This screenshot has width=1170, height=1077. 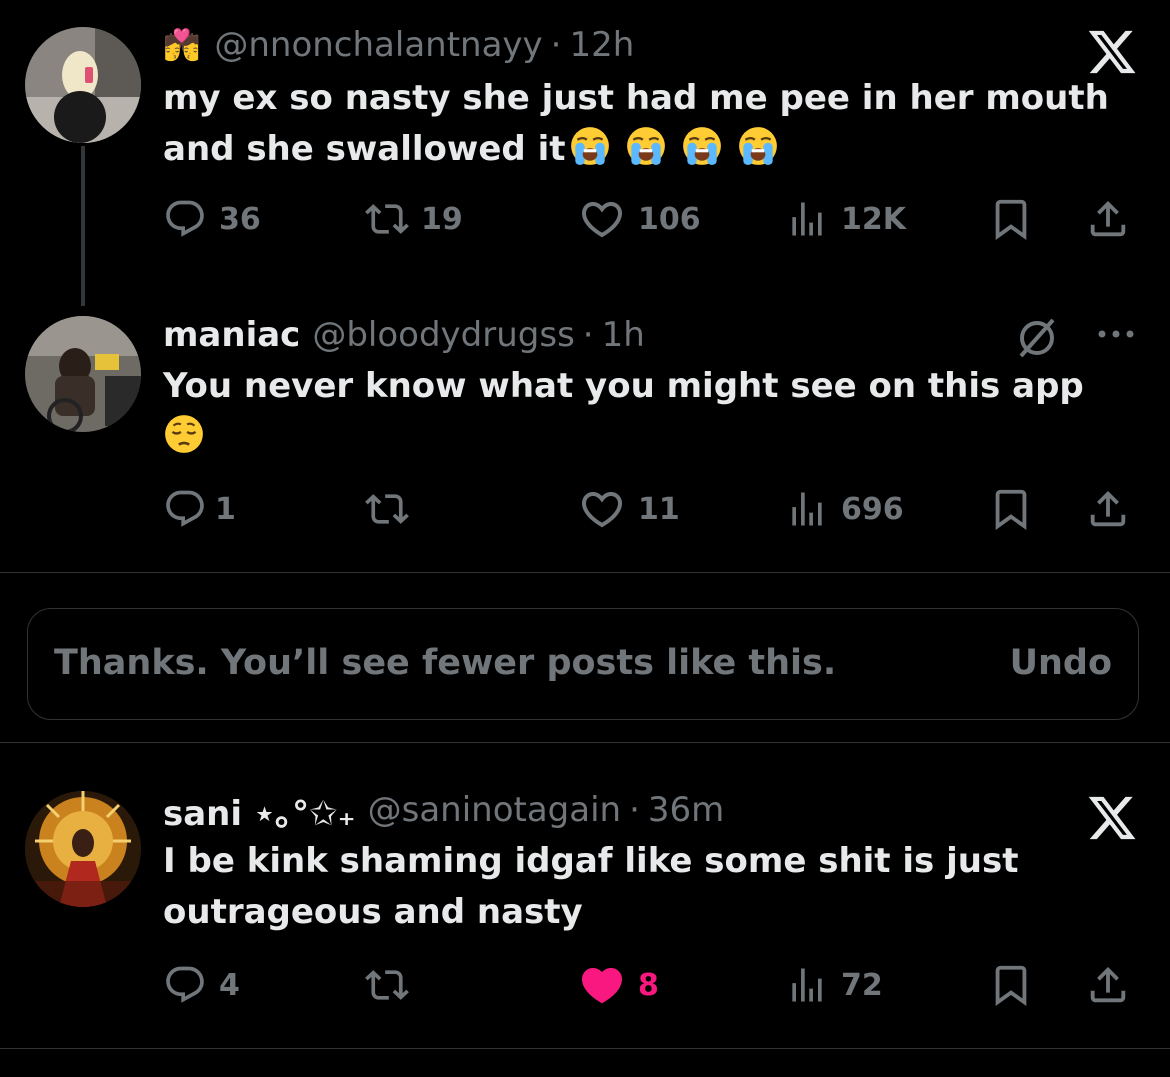 I want to click on display-name: maniac, so click(x=231, y=335).